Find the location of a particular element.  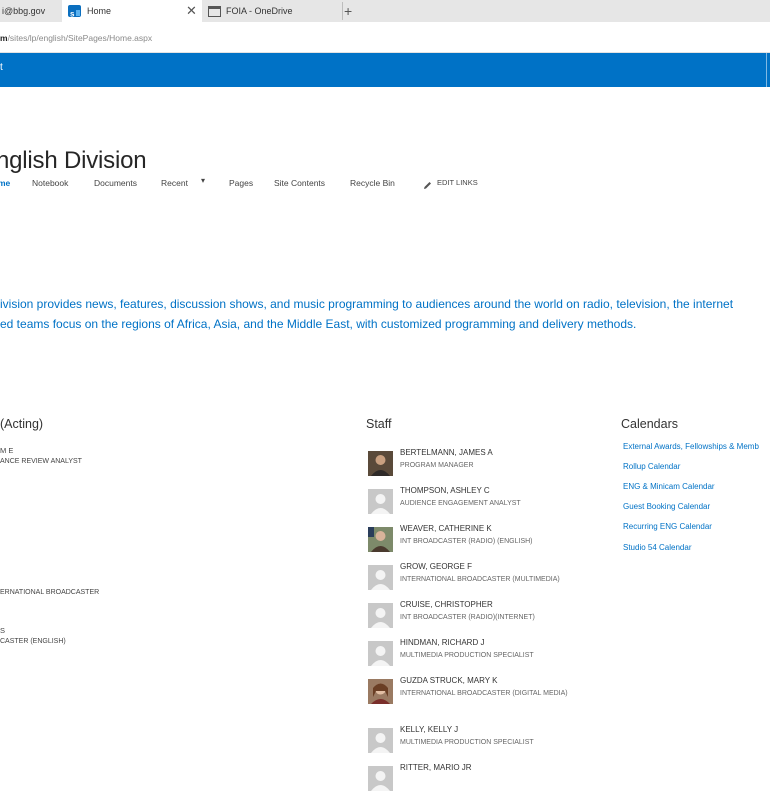

calendar-link: External Awards, Fellowships & Memb is located at coordinates (691, 446).